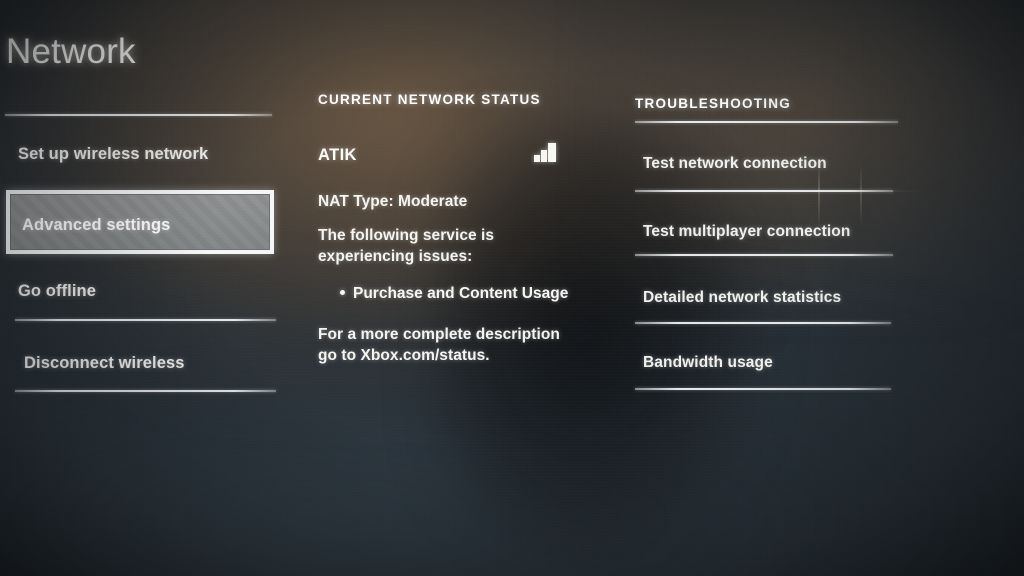  I want to click on troubleshooting-item-bandwidth-usage: Bandwidth usage, so click(778, 363).